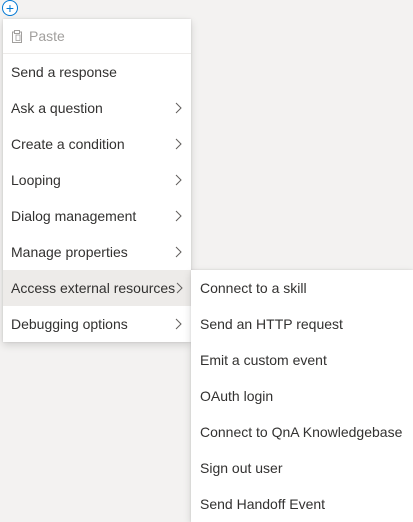  What do you see at coordinates (68, 144) in the screenshot?
I see `menu-item-label: Create a condition` at bounding box center [68, 144].